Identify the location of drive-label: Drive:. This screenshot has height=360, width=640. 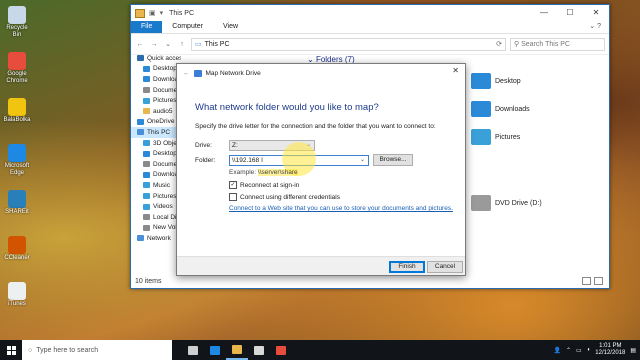
(203, 145).